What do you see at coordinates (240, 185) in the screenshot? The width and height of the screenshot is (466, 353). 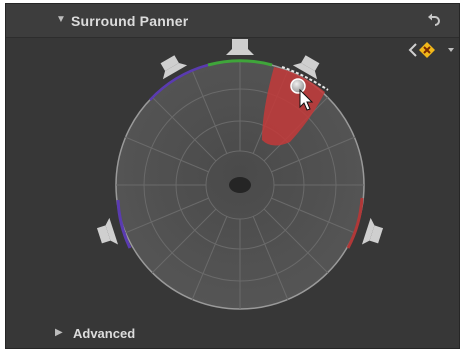 I see `center-hub` at bounding box center [240, 185].